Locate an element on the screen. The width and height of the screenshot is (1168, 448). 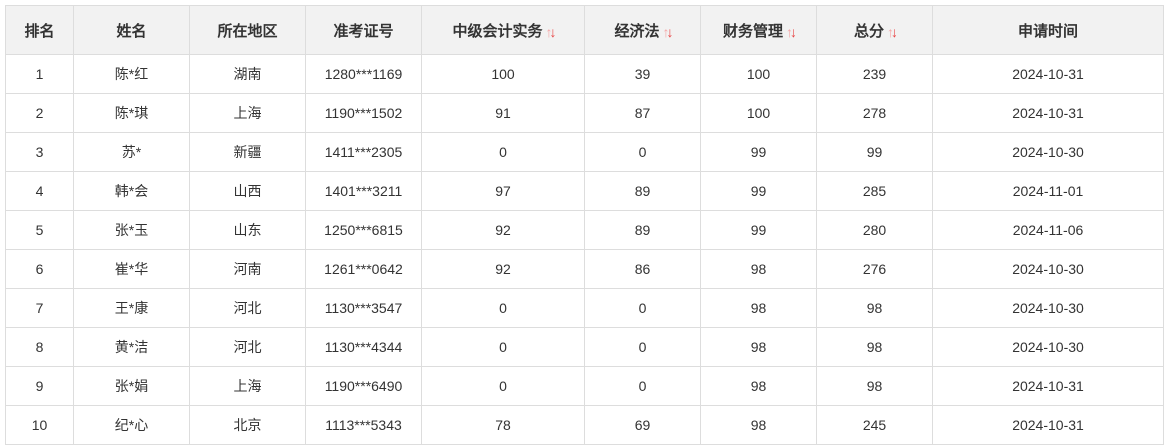
header-label: 排名 is located at coordinates (39, 31).